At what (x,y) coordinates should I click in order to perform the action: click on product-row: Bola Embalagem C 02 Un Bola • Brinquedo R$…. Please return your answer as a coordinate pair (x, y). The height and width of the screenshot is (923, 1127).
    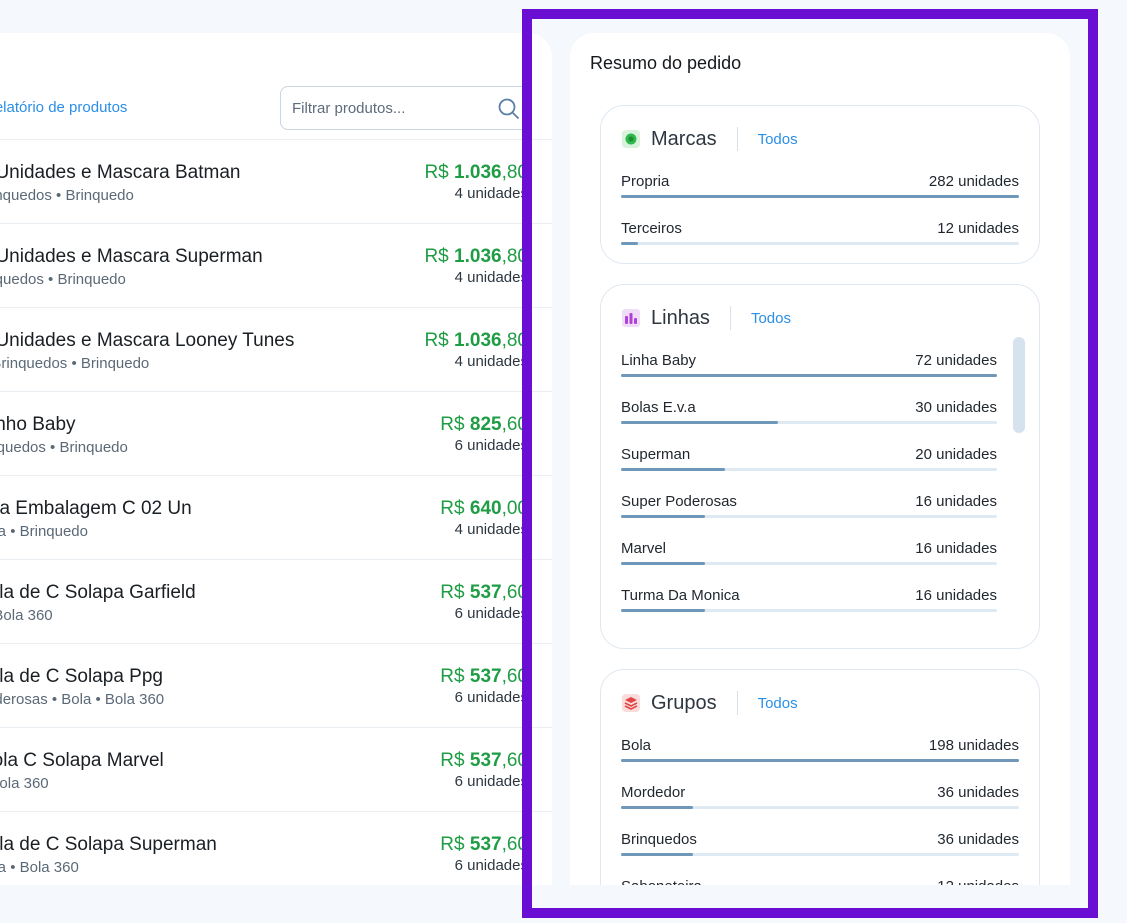
    Looking at the image, I should click on (276, 517).